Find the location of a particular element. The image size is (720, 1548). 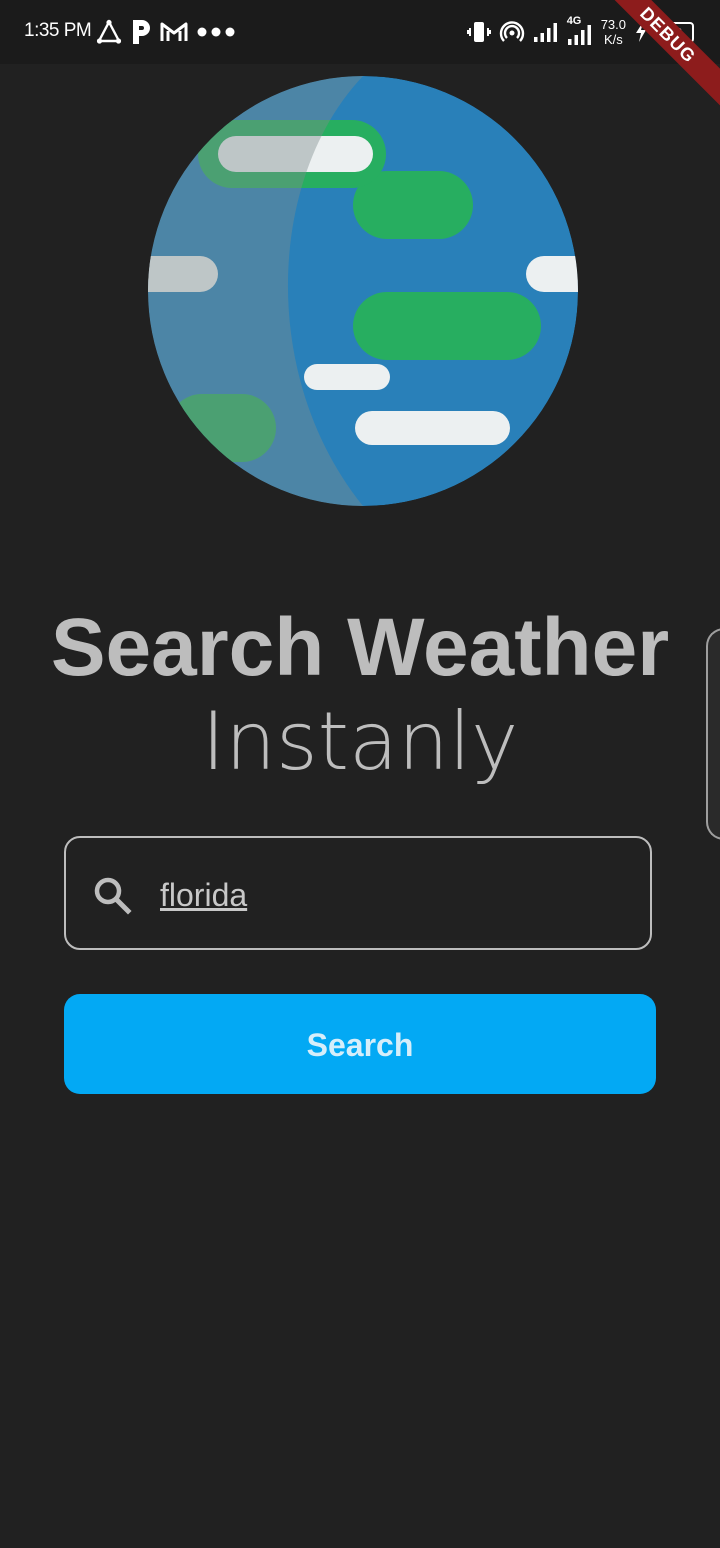

net-speed-unit: K/s is located at coordinates (613, 39).